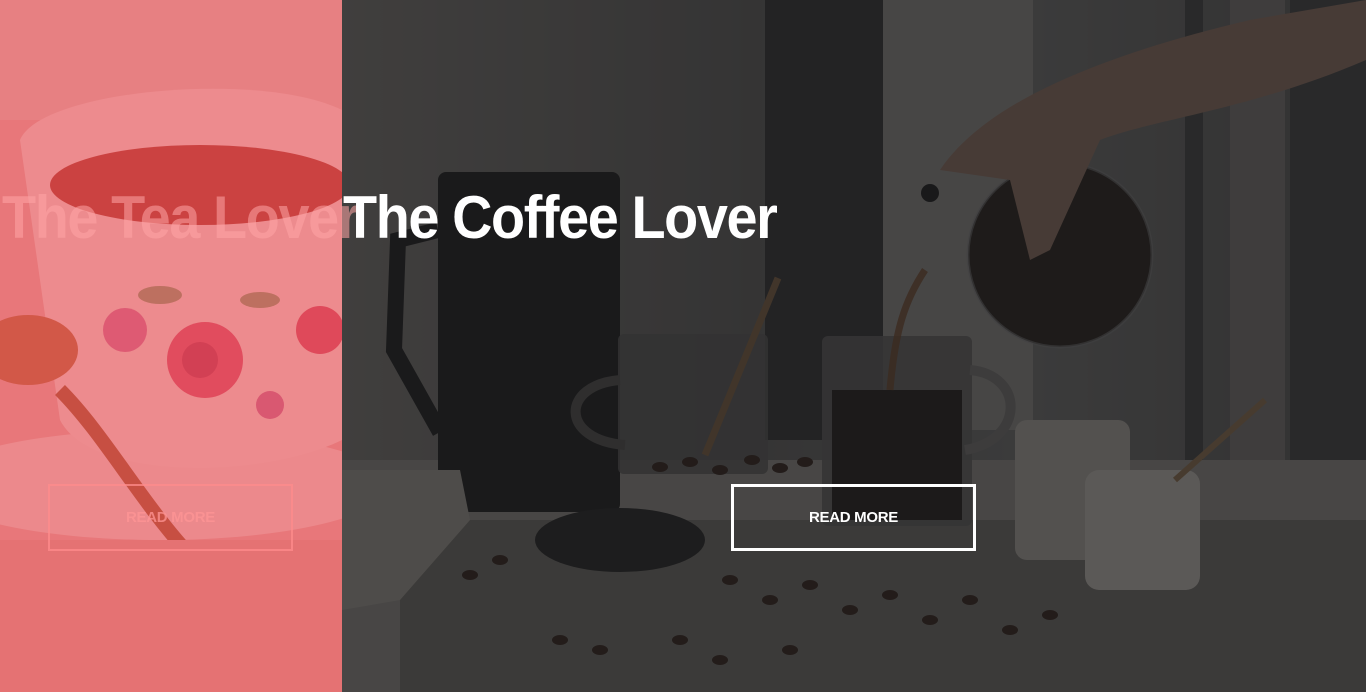  What do you see at coordinates (180, 217) in the screenshot?
I see `tea-lover-title: The Tea Lover` at bounding box center [180, 217].